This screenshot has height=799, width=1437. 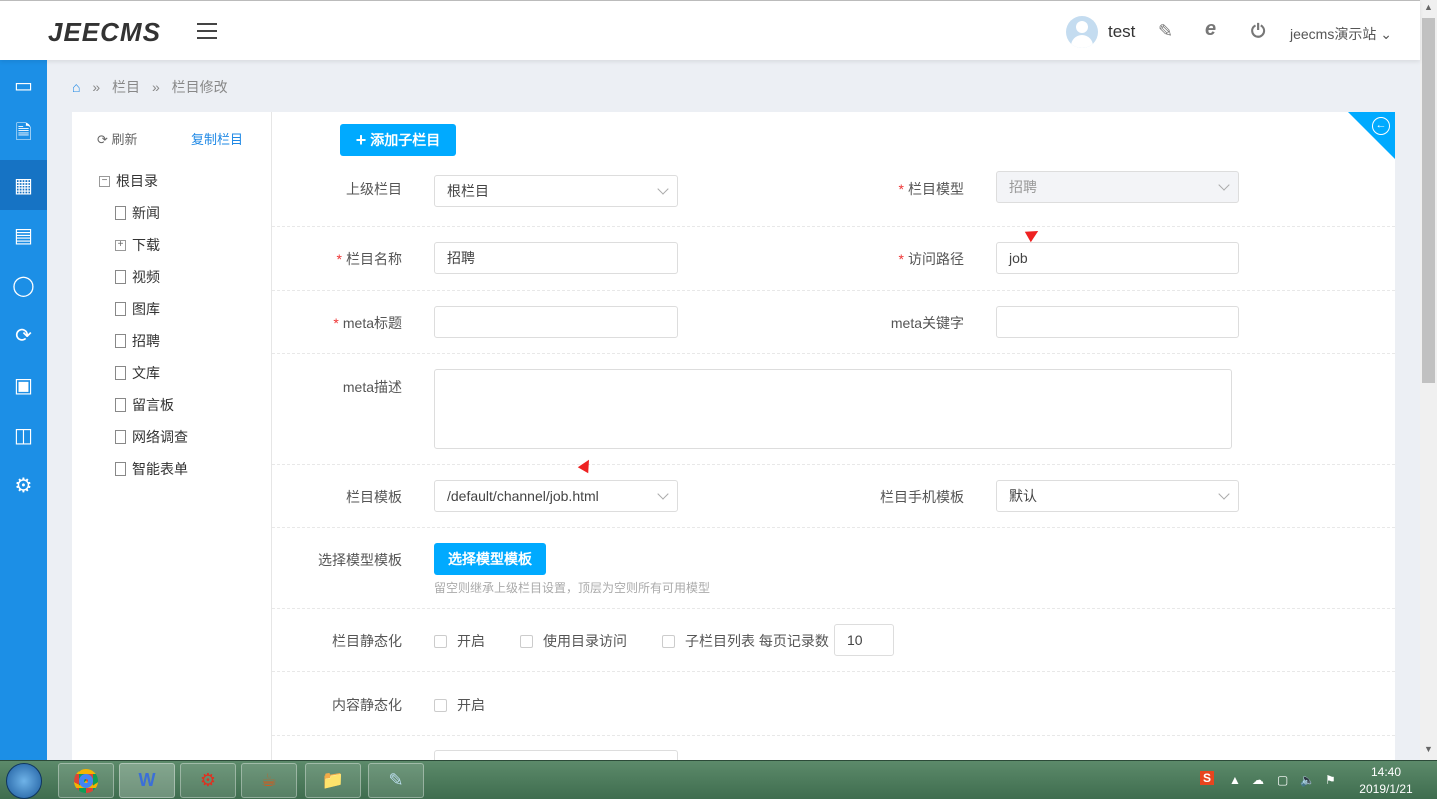 What do you see at coordinates (23, 285) in the screenshot?
I see `sidebar-item-users: ◯` at bounding box center [23, 285].